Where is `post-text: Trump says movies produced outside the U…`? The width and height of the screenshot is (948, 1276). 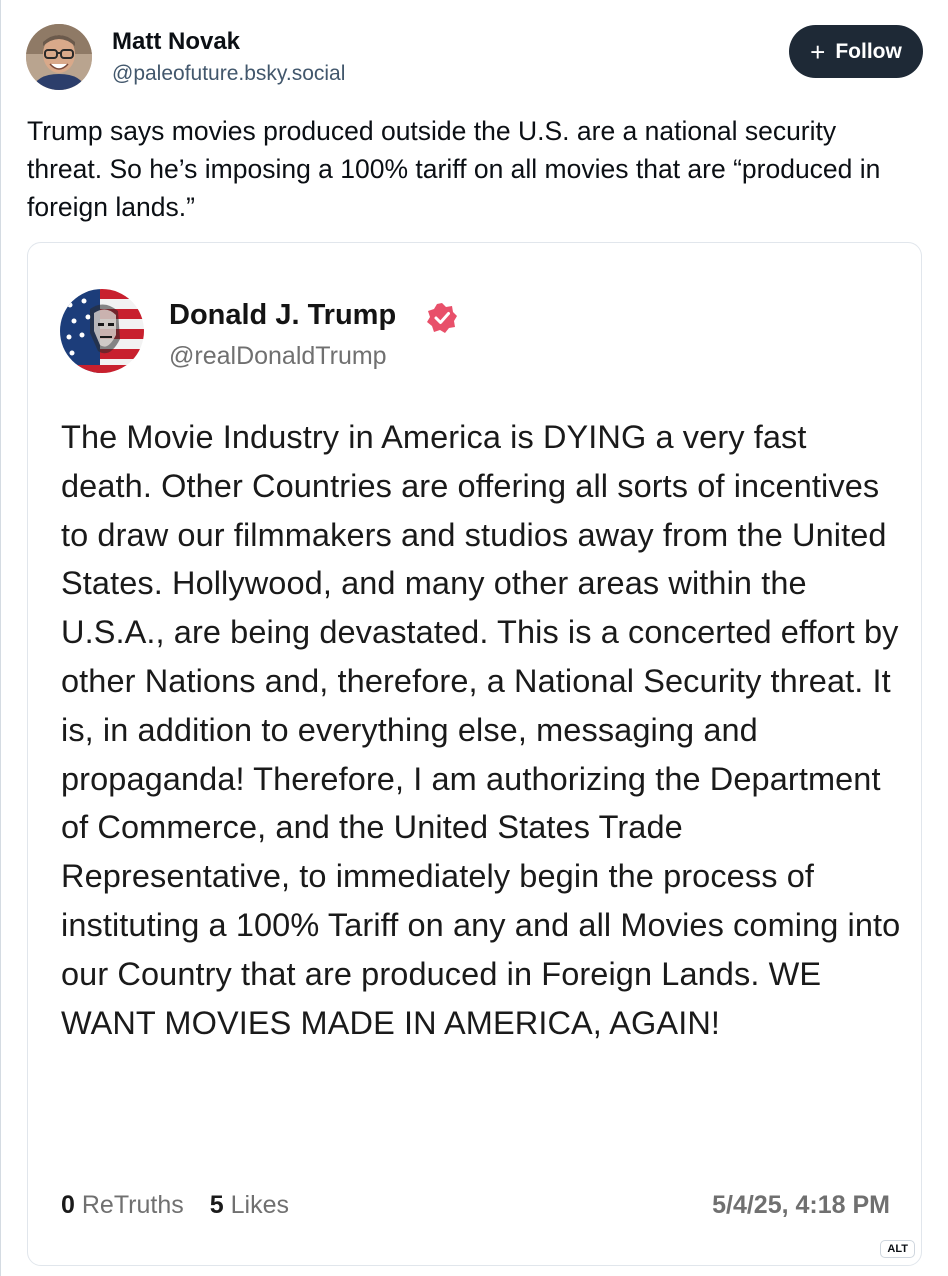
post-text: Trump says movies produced outside the U… is located at coordinates (454, 169).